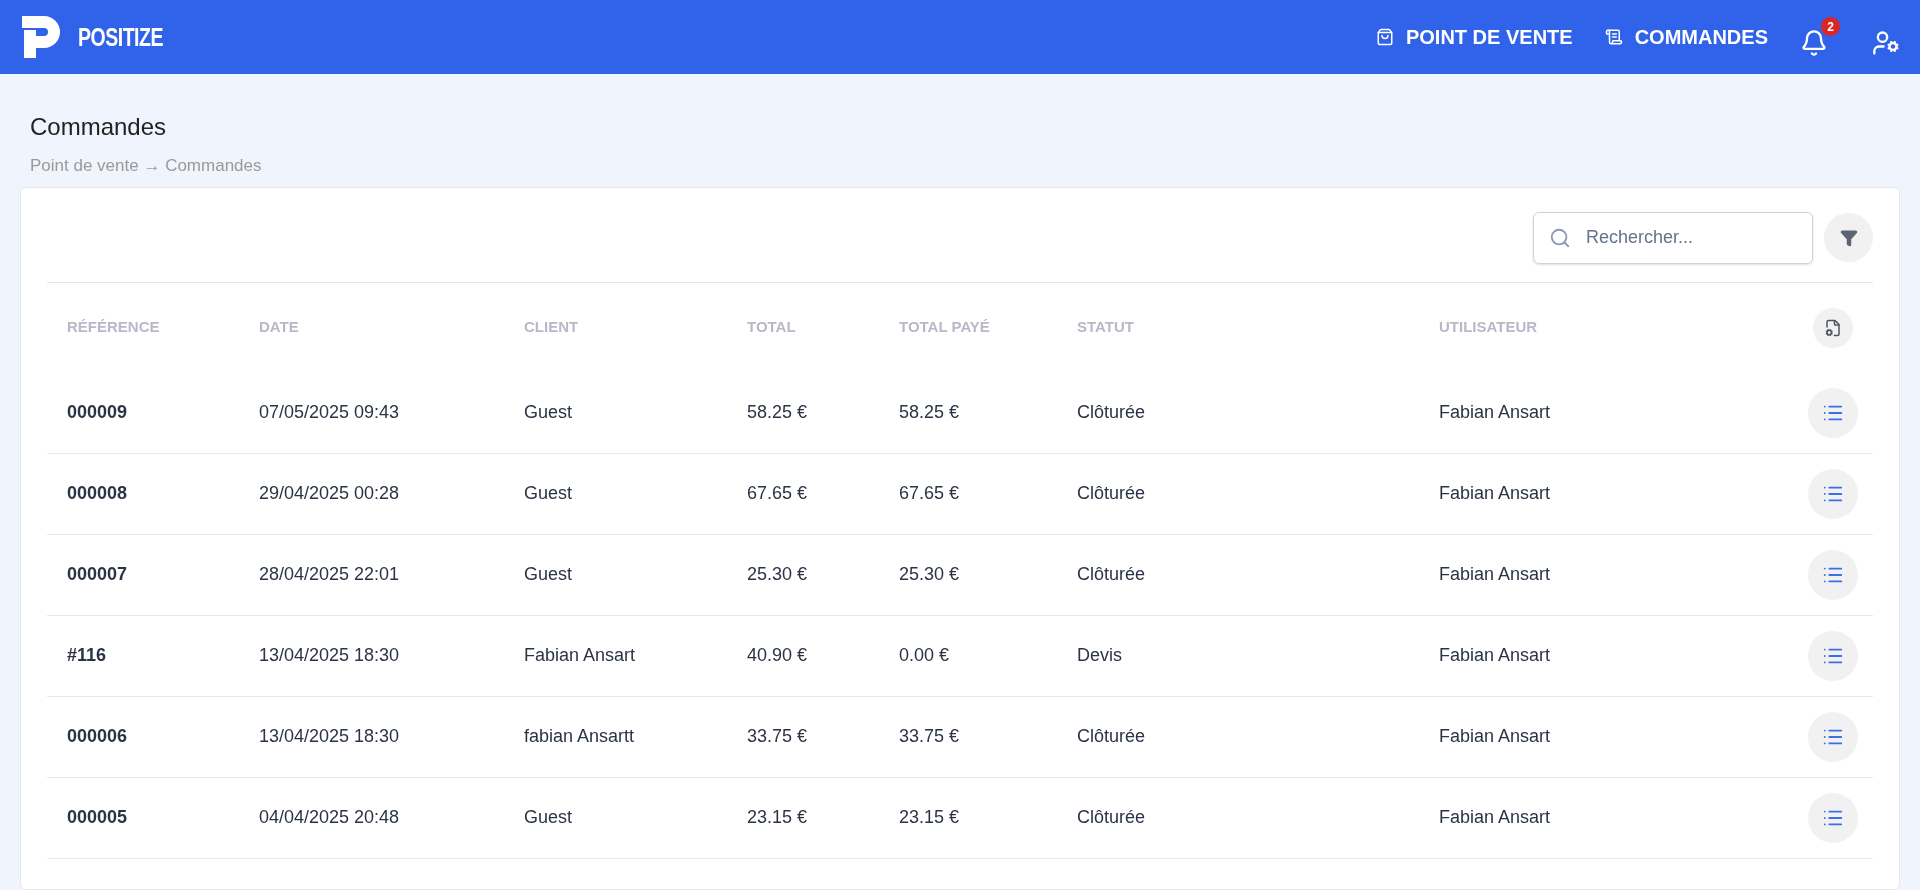 This screenshot has height=890, width=1920. What do you see at coordinates (329, 493) in the screenshot?
I see `table-cell-text: 29/04/2025 00:28` at bounding box center [329, 493].